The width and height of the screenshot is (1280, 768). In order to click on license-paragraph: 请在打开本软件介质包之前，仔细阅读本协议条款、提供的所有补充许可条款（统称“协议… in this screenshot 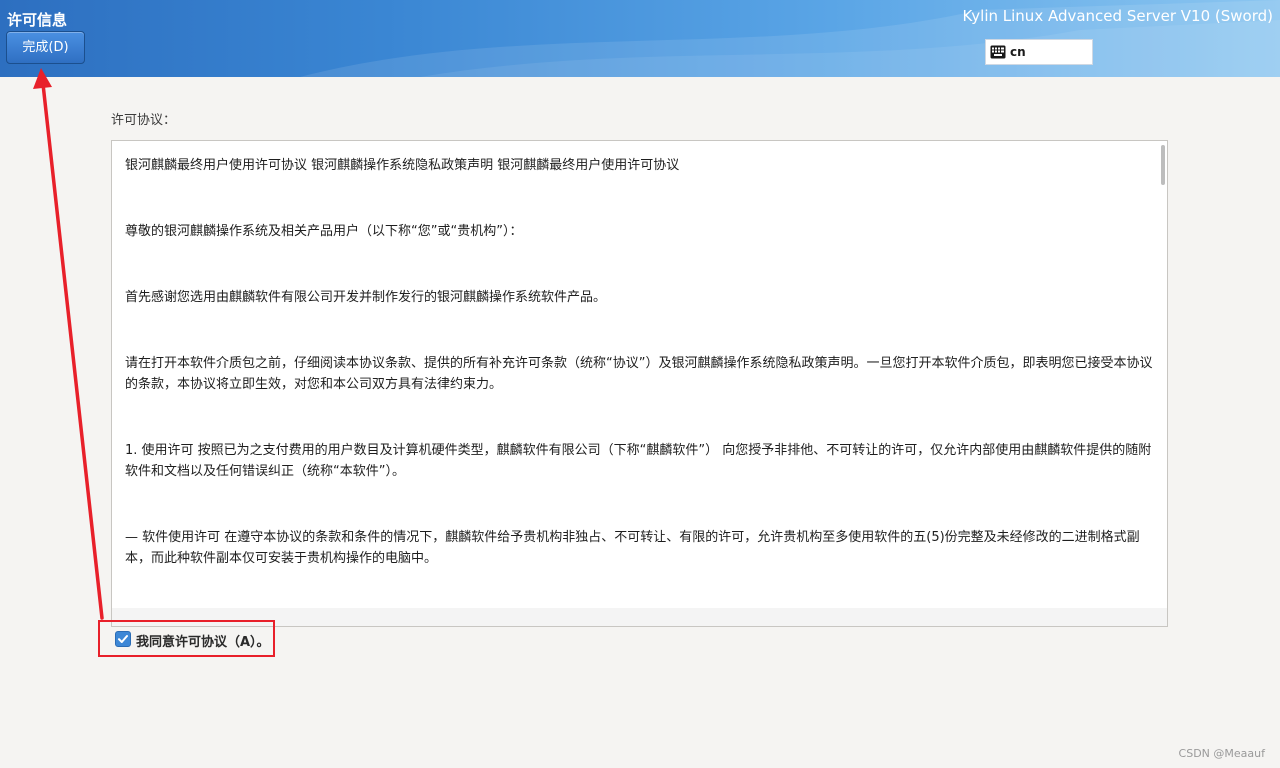, I will do `click(639, 374)`.